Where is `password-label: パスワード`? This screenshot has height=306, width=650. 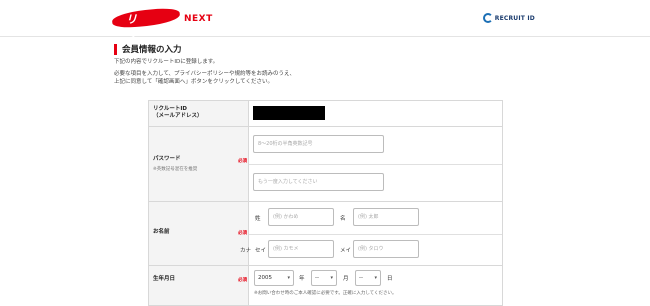
password-label: パスワード is located at coordinates (167, 159).